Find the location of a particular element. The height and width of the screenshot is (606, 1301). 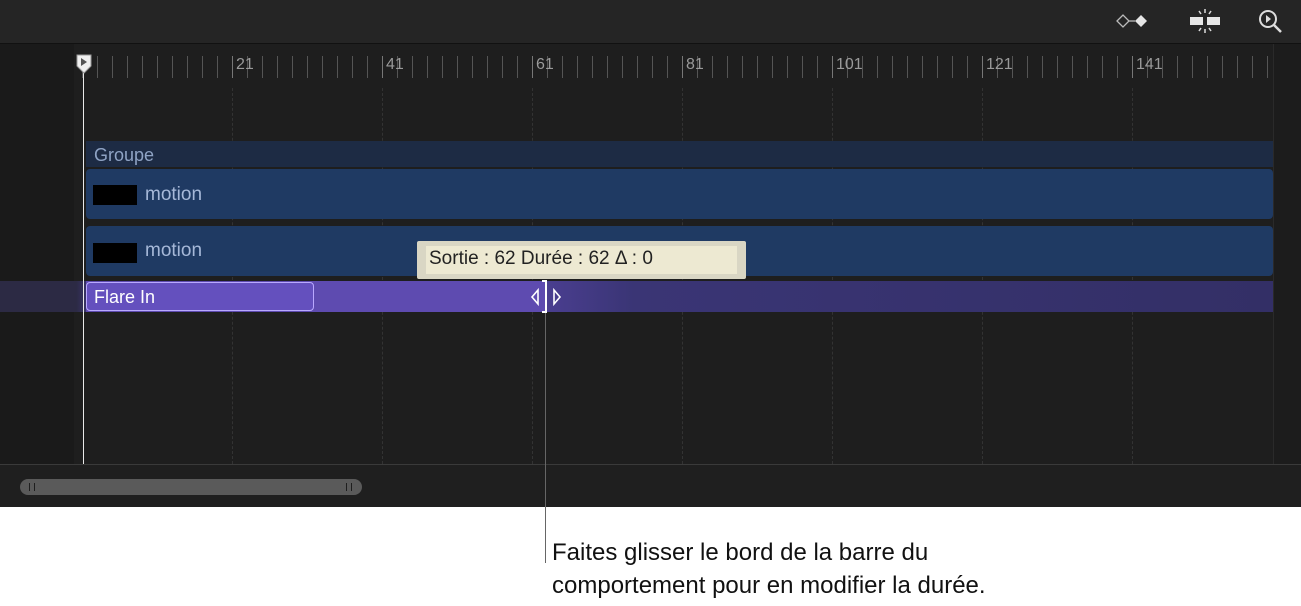

keyframe-navigation-icon is located at coordinates (1132, 21).